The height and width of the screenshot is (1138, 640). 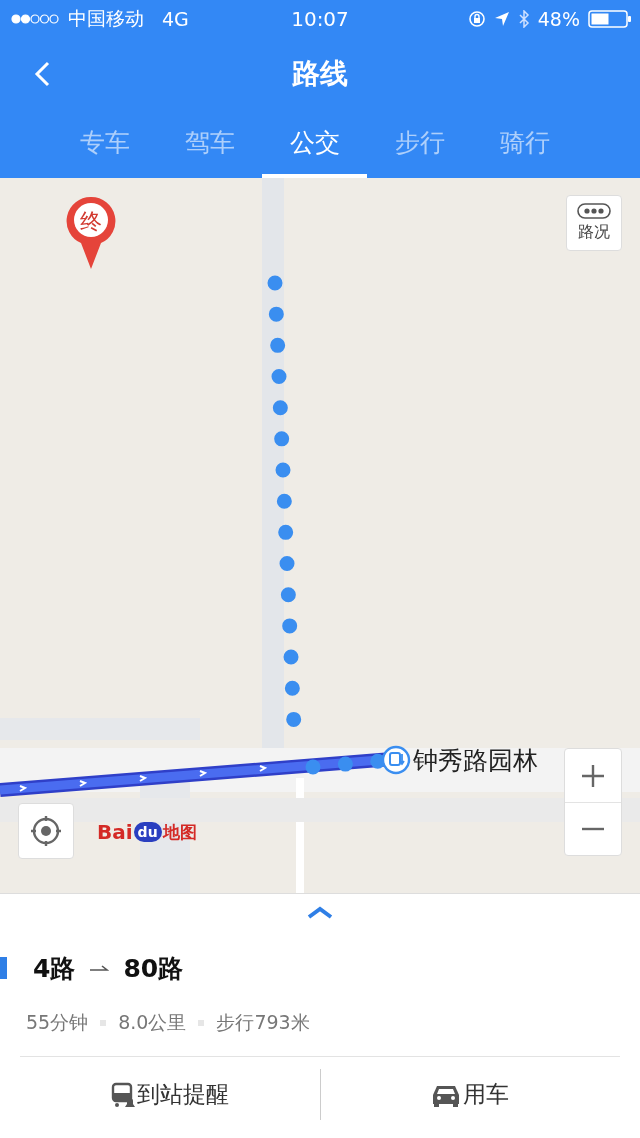 I want to click on signal-icon, so click(x=35, y=19).